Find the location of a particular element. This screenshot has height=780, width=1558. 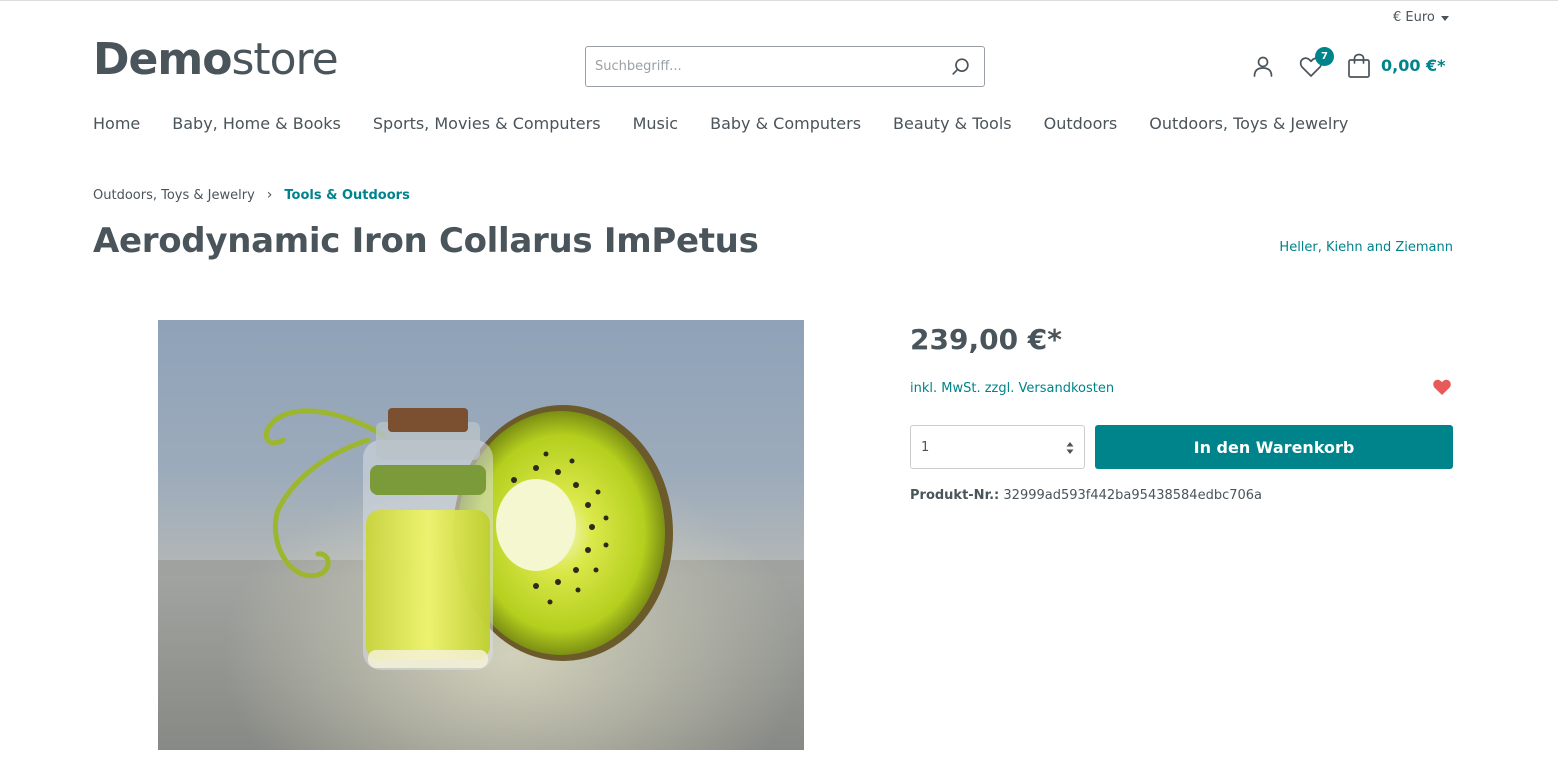

nav-item-sports-movies-computers: Sports, Movies & Computers is located at coordinates (487, 123).